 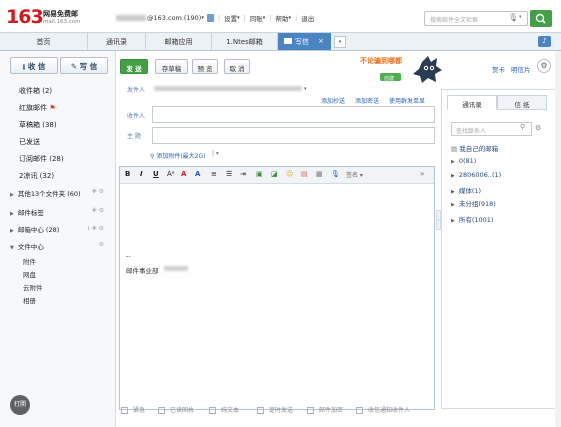 What do you see at coordinates (354, 174) in the screenshot?
I see `more-format-dropdown: 签名 ▾` at bounding box center [354, 174].